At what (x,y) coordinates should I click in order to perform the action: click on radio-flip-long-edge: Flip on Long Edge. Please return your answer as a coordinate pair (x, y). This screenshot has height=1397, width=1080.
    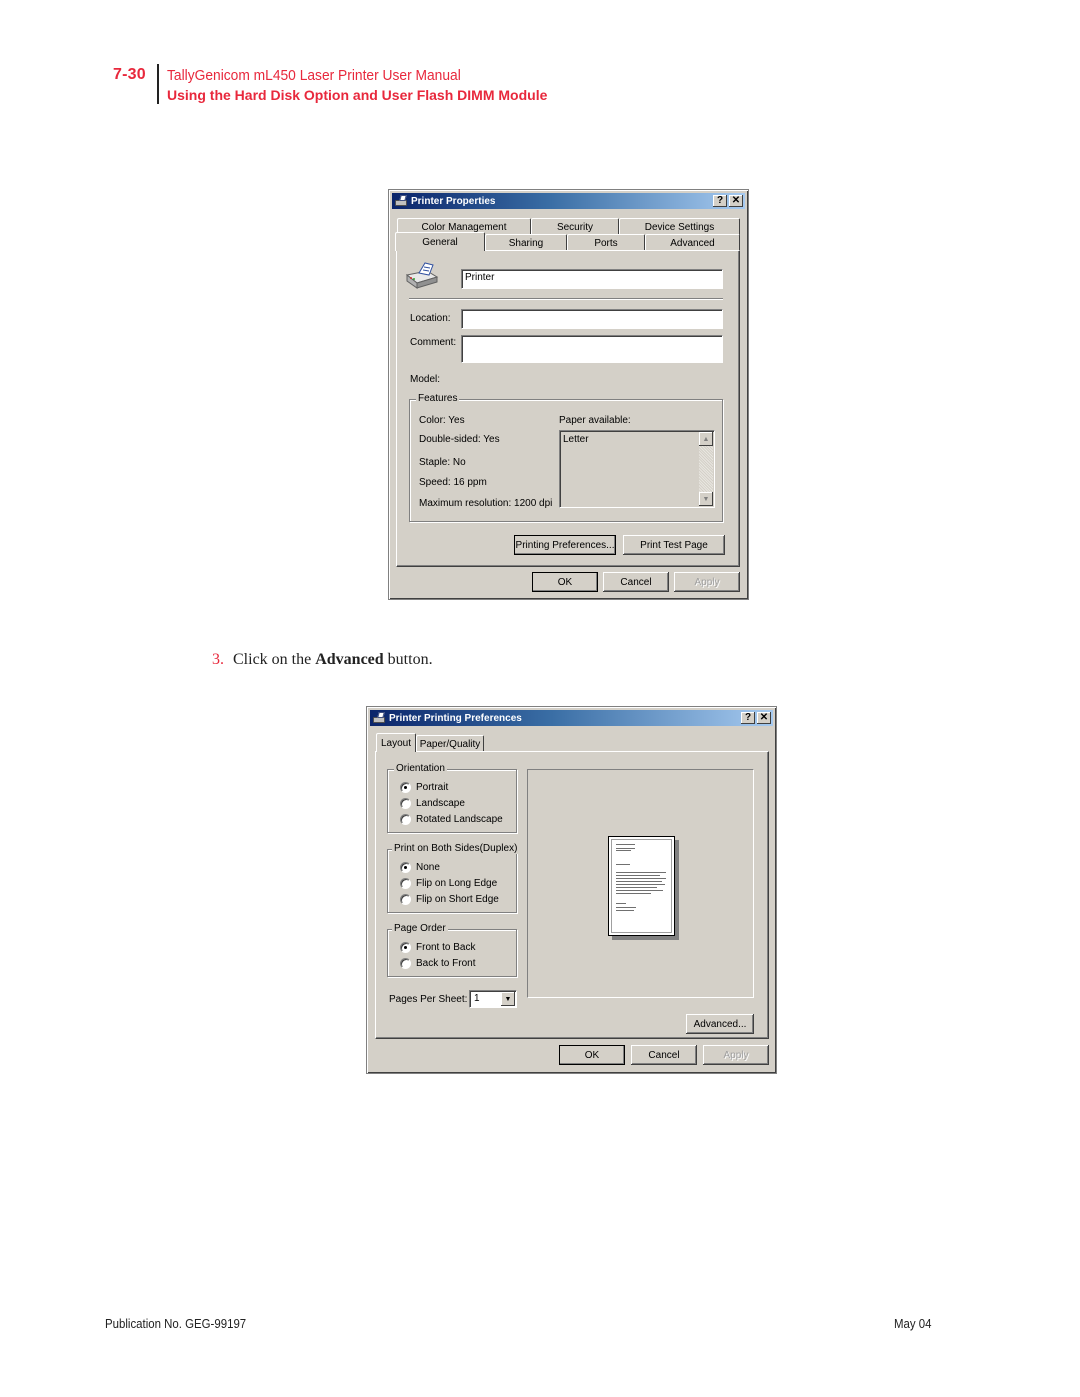
    Looking at the image, I should click on (448, 883).